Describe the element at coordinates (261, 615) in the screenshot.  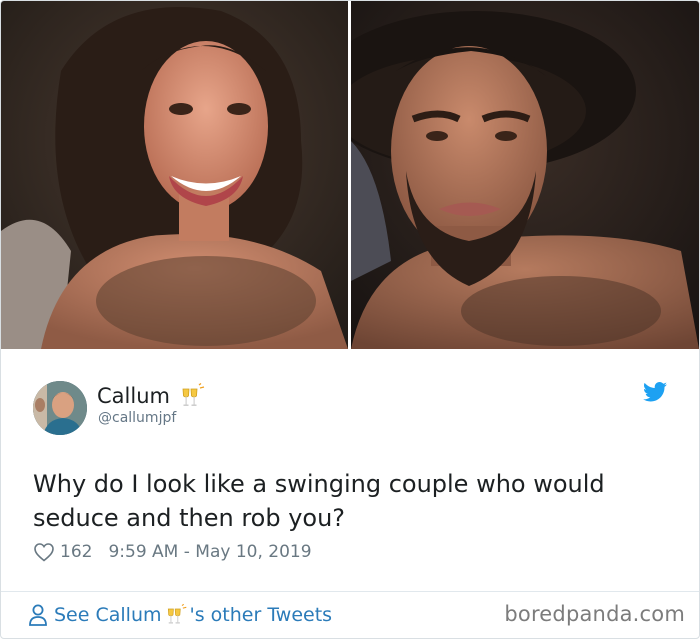
I see `see-other-tweets-suffix: 's other Tweets` at that location.